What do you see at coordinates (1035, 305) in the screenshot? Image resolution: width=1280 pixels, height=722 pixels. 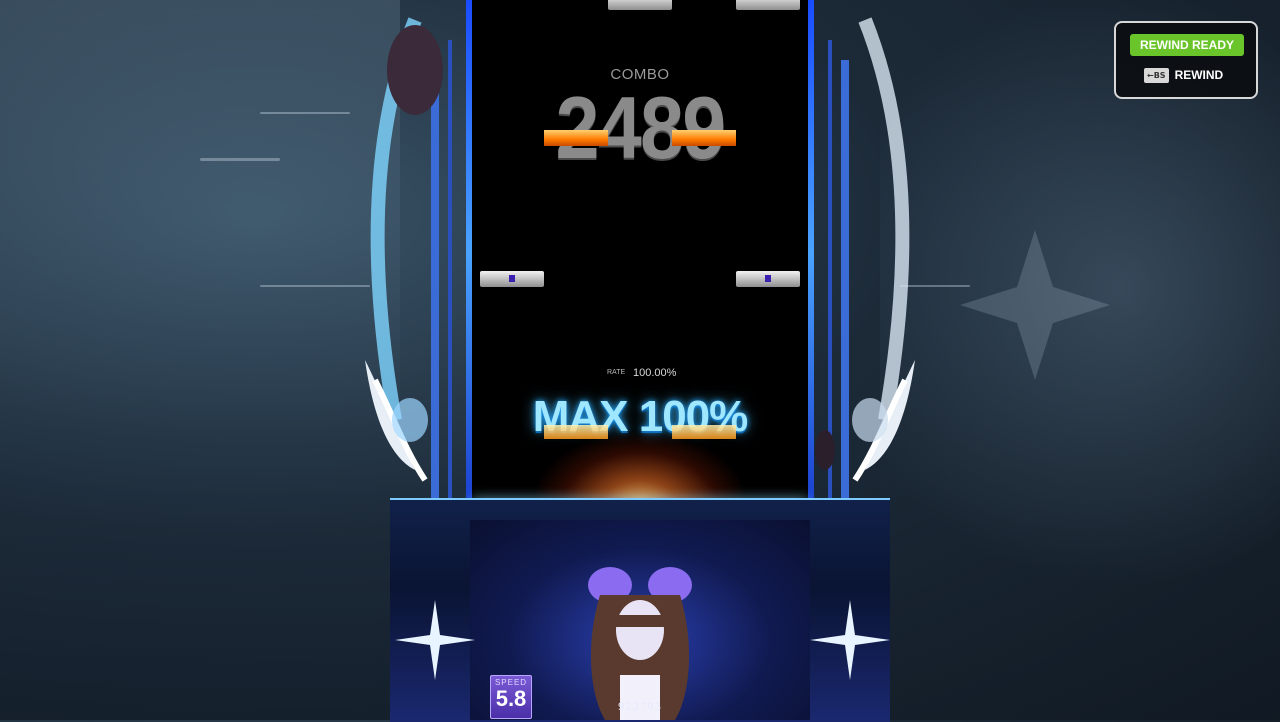 I see `star-emblem-icon` at bounding box center [1035, 305].